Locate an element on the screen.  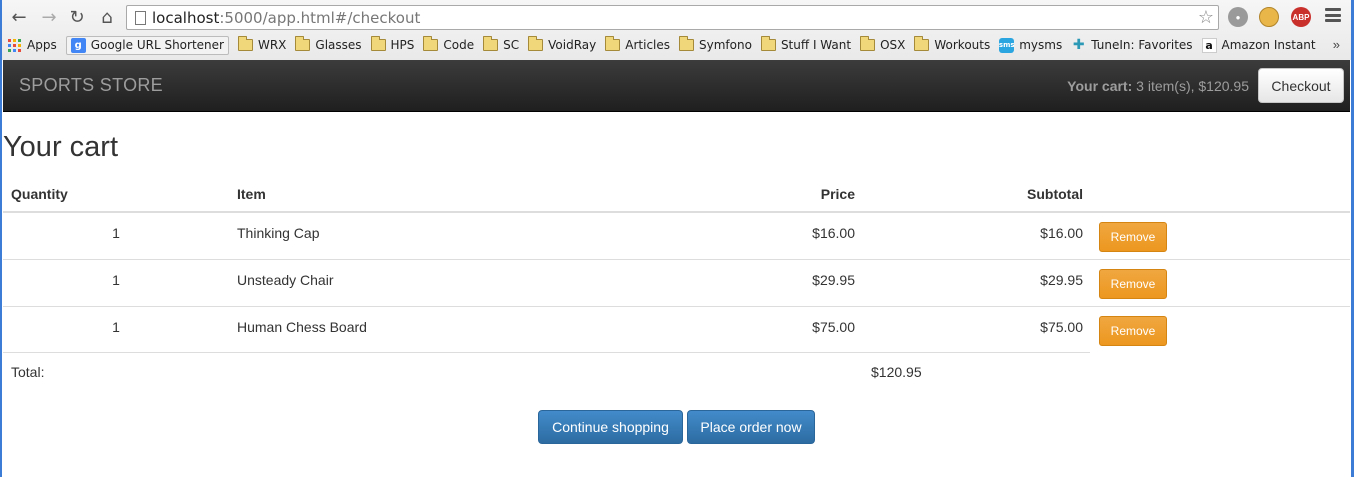
brand-title: SPORTS STORE is located at coordinates (91, 85).